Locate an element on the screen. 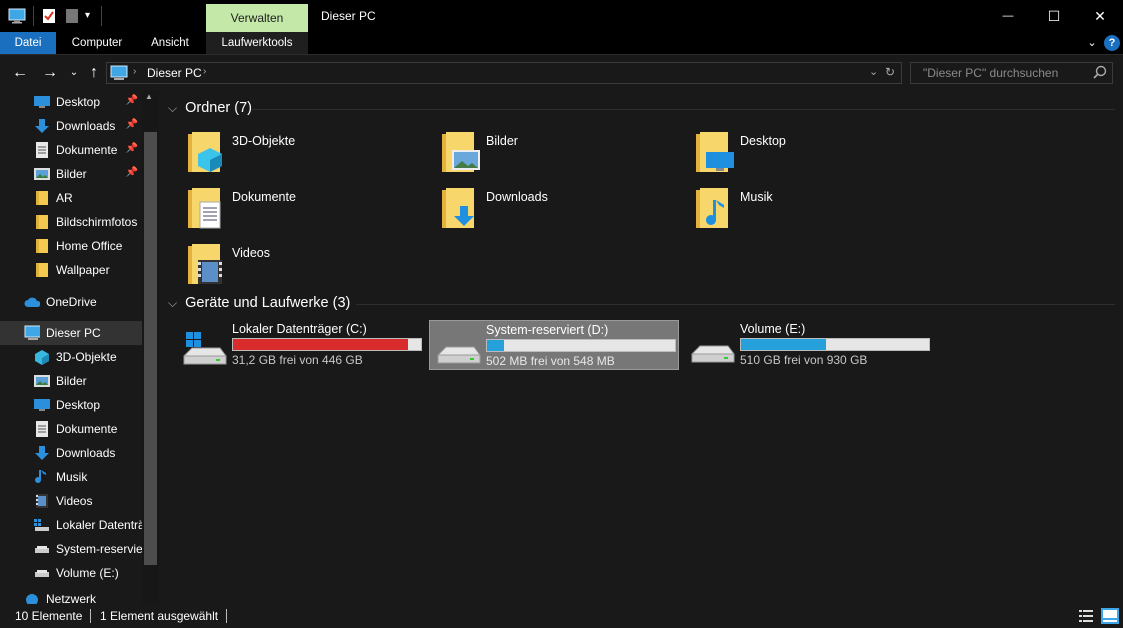  sidebar-item-downloads: Downloads 📌 is located at coordinates (71, 126).